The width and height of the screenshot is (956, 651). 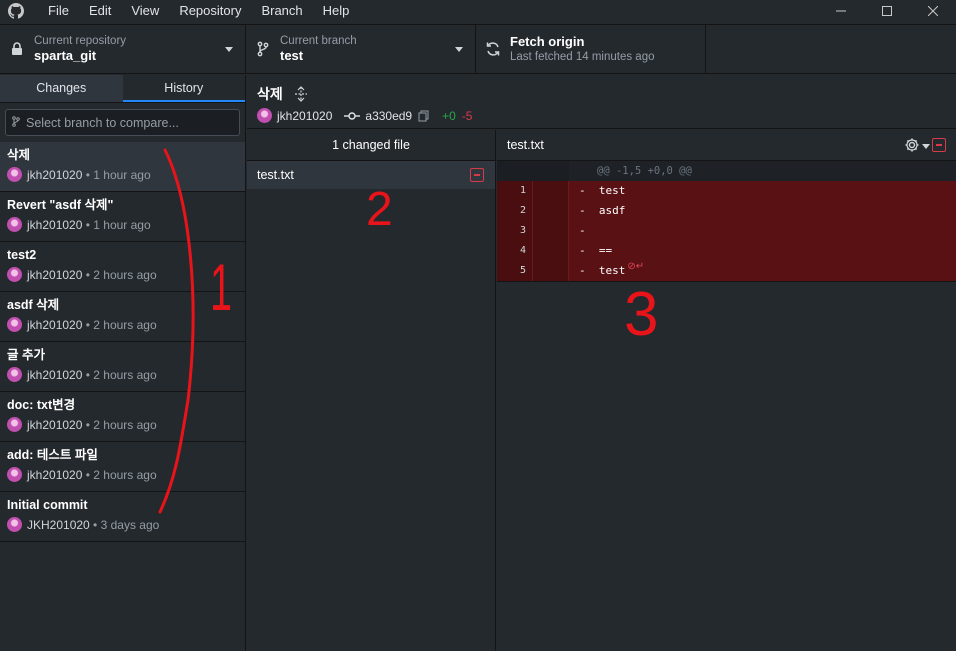 I want to click on diff-line-removed: 4 - ==, so click(x=726, y=251).